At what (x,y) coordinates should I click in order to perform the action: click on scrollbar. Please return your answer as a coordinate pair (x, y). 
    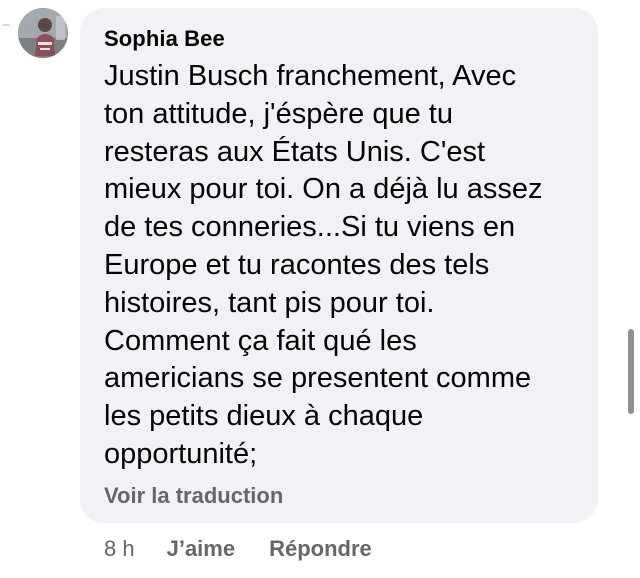
    Looking at the image, I should click on (631, 371).